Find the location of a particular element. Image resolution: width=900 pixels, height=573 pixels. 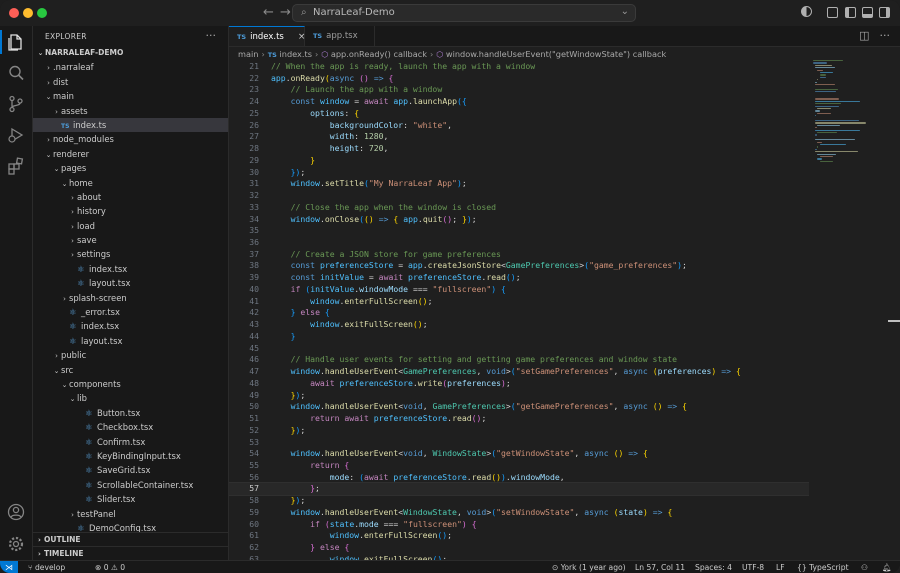

code-line: 60 if (state.mode === "fullscreen") { is located at coordinates (519, 525).